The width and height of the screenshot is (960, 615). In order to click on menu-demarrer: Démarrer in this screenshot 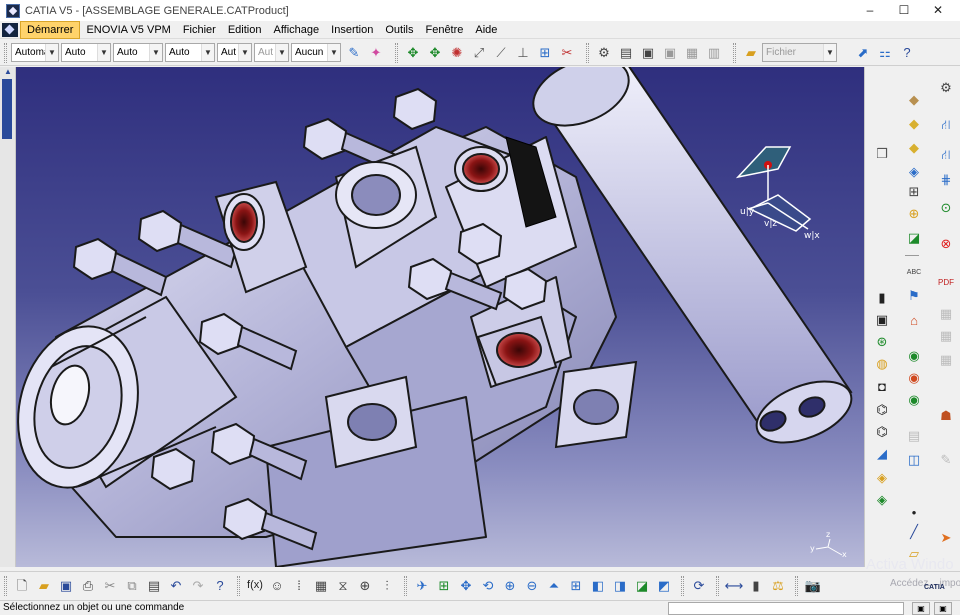, I will do `click(50, 29)`.